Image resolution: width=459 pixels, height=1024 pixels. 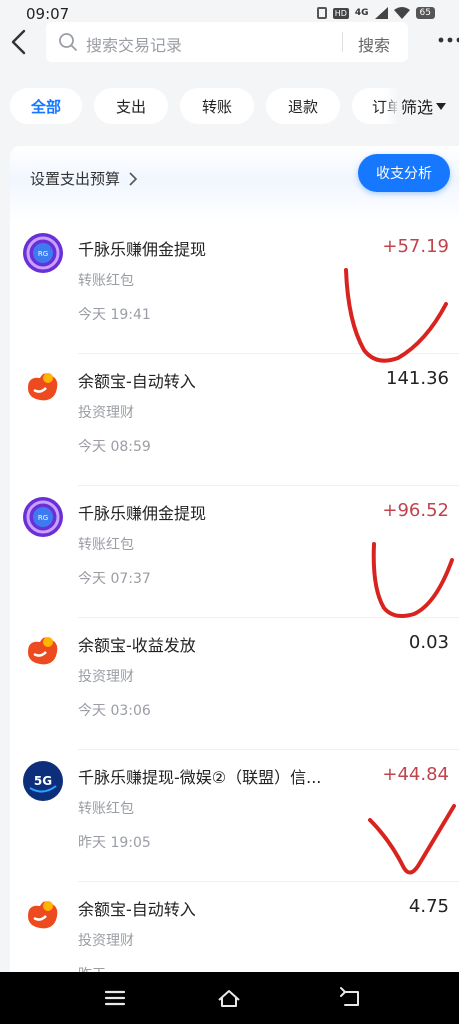 What do you see at coordinates (115, 998) in the screenshot?
I see `menu-icon` at bounding box center [115, 998].